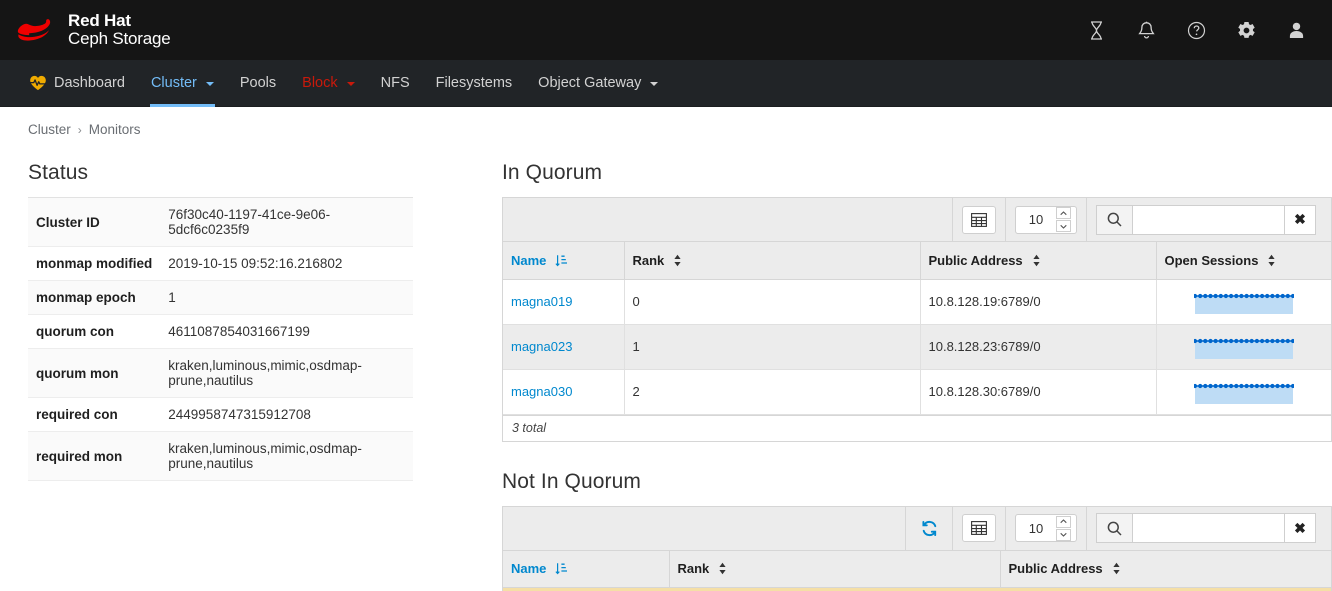 The width and height of the screenshot is (1332, 591). What do you see at coordinates (182, 83) in the screenshot?
I see `nav-item-cluster: Cluster` at bounding box center [182, 83].